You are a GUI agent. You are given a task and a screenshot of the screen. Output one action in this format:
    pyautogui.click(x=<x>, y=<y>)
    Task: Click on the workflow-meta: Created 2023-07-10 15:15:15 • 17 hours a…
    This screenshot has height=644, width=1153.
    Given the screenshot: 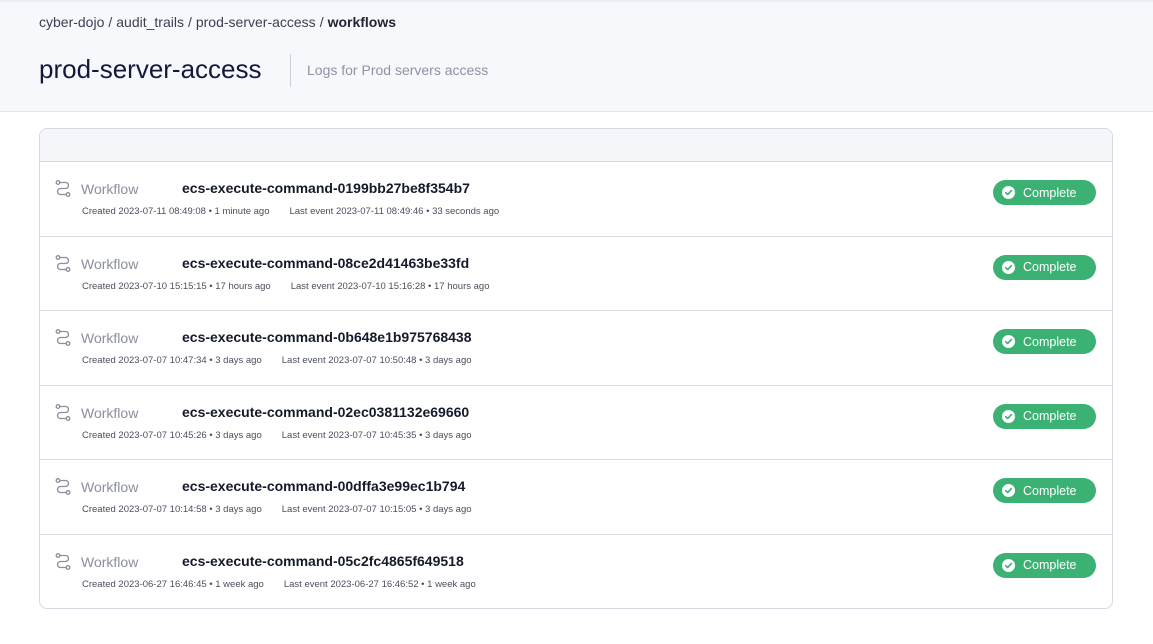 What is the action you would take?
    pyautogui.click(x=285, y=286)
    